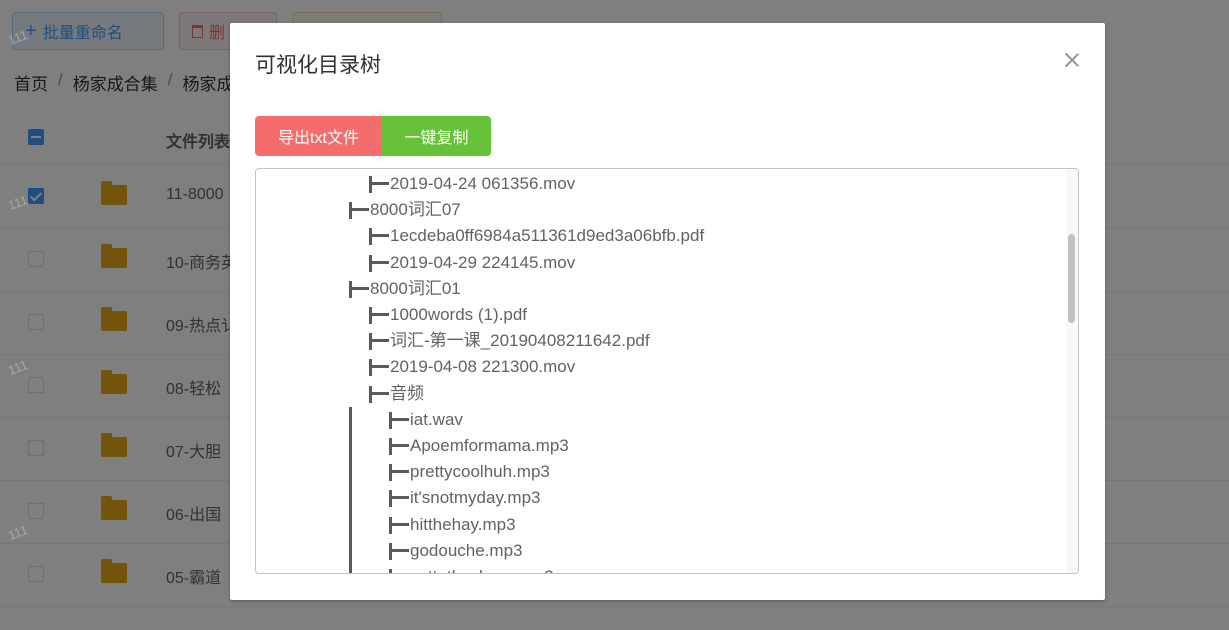 The width and height of the screenshot is (1229, 630). Describe the element at coordinates (1072, 371) in the screenshot. I see `scrollbar-track` at that location.